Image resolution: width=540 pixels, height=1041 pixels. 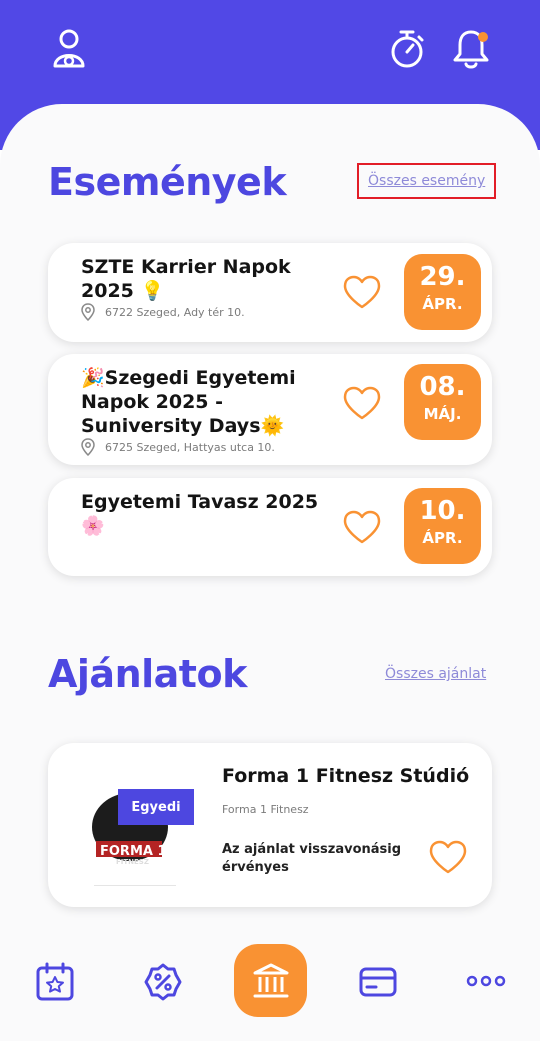 I want to click on event-card: Egyetemi Tavasz 2025 🌸 10. ÁPR., so click(x=270, y=527).